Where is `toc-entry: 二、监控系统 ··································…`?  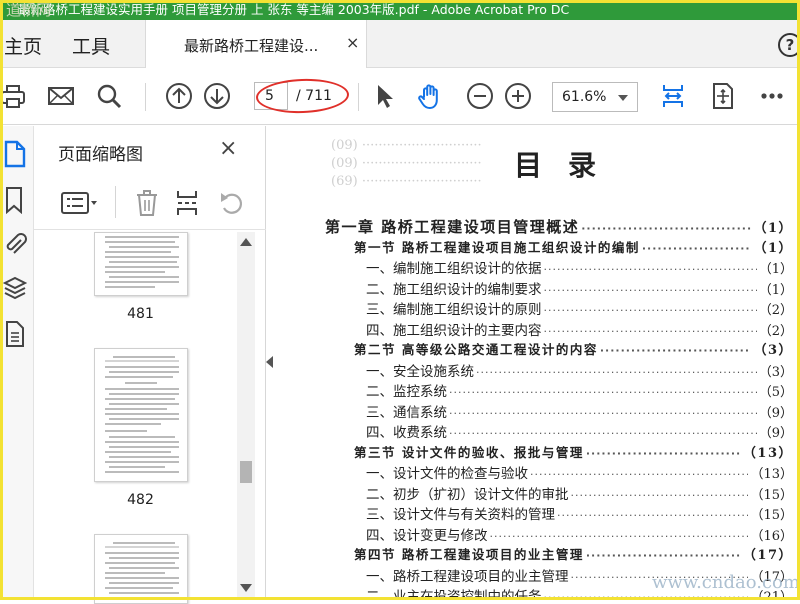 toc-entry: 二、监控系统 ··································… is located at coordinates (579, 390).